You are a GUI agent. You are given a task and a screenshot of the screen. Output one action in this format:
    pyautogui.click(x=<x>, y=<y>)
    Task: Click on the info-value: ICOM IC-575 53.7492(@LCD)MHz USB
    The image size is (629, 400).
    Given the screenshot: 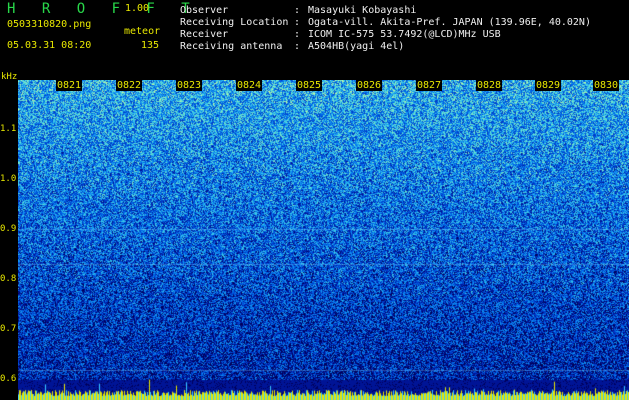 What is the action you would take?
    pyautogui.click(x=404, y=34)
    